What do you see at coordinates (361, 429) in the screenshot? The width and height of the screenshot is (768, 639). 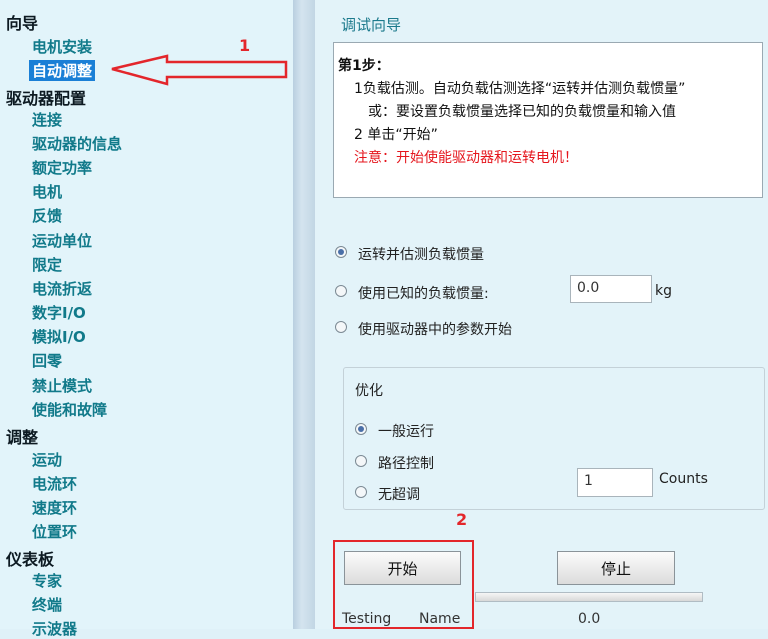 I see `radio-normal-run` at bounding box center [361, 429].